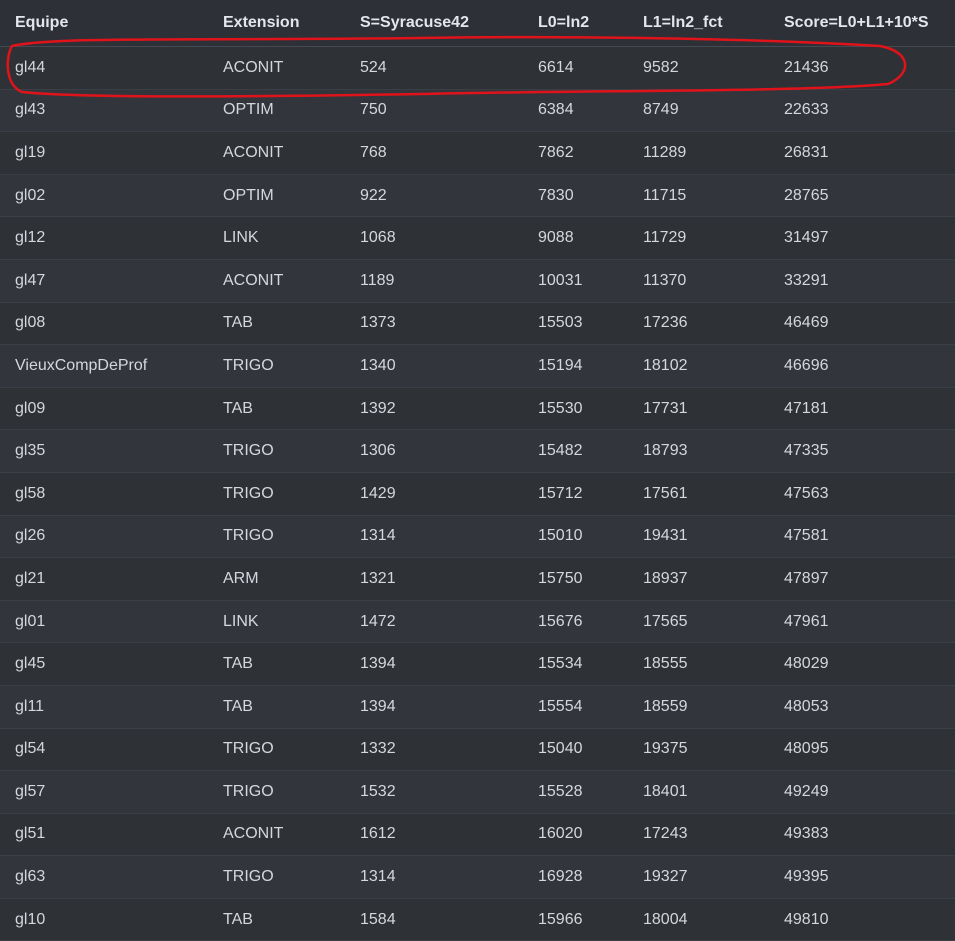 The width and height of the screenshot is (955, 941). What do you see at coordinates (30, 578) in the screenshot?
I see `cell-equipe: gl21` at bounding box center [30, 578].